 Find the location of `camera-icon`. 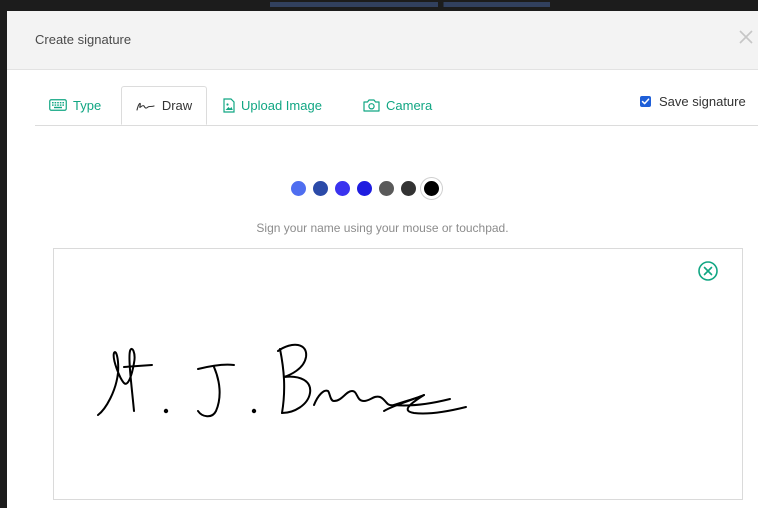

camera-icon is located at coordinates (371, 105).